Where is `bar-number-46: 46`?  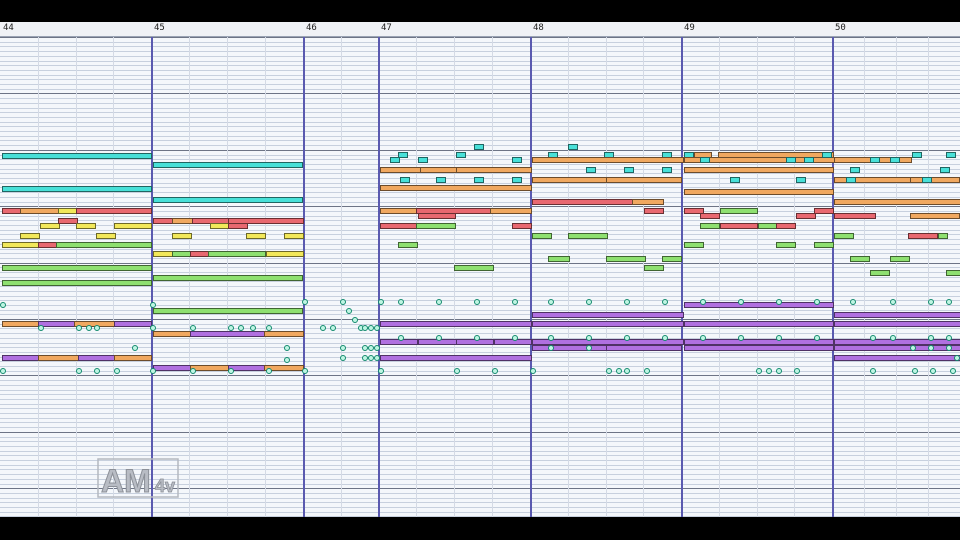
bar-number-46: 46 is located at coordinates (311, 28).